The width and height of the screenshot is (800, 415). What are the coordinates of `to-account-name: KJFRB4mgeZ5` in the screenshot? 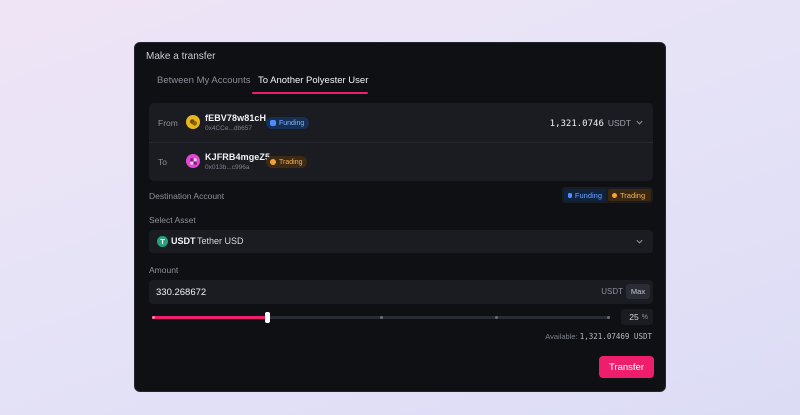 It's located at (238, 157).